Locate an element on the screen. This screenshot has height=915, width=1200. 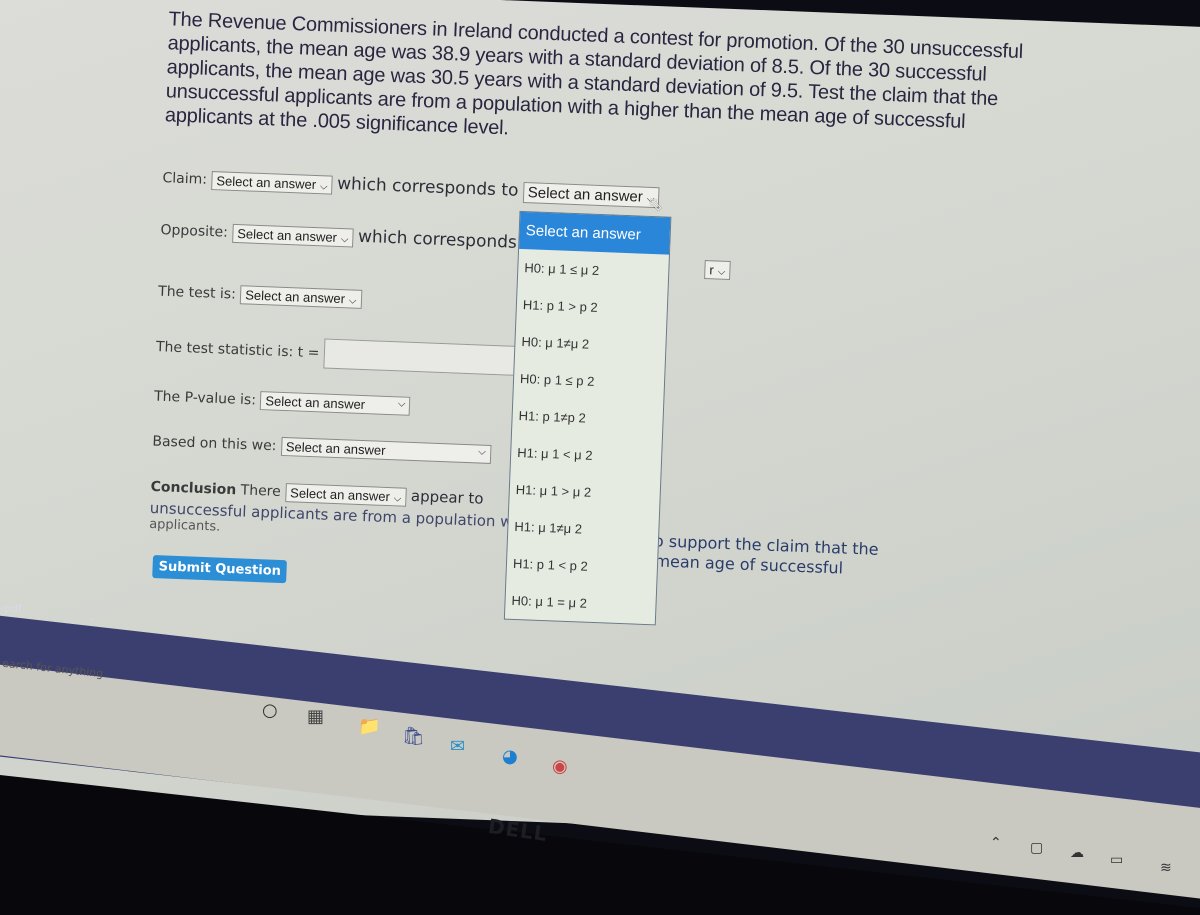
meet-now-icon: ▢ is located at coordinates (1036, 848).